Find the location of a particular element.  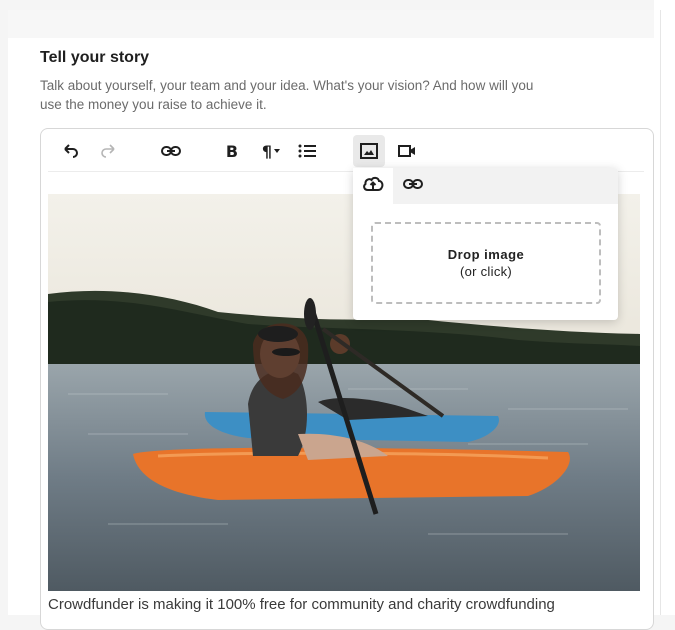

tab-link is located at coordinates (413, 186).